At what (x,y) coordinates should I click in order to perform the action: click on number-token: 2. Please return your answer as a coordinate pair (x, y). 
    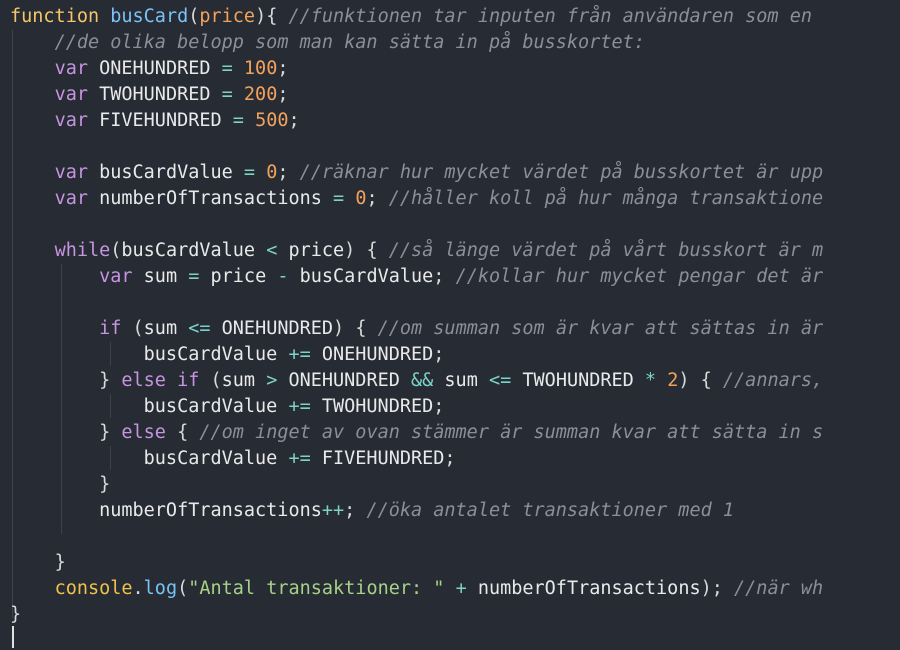
    Looking at the image, I should click on (673, 380).